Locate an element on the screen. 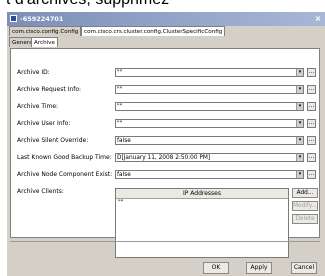 The width and height of the screenshot is (325, 276). archive-request-info-input: "" ▾ is located at coordinates (209, 89).